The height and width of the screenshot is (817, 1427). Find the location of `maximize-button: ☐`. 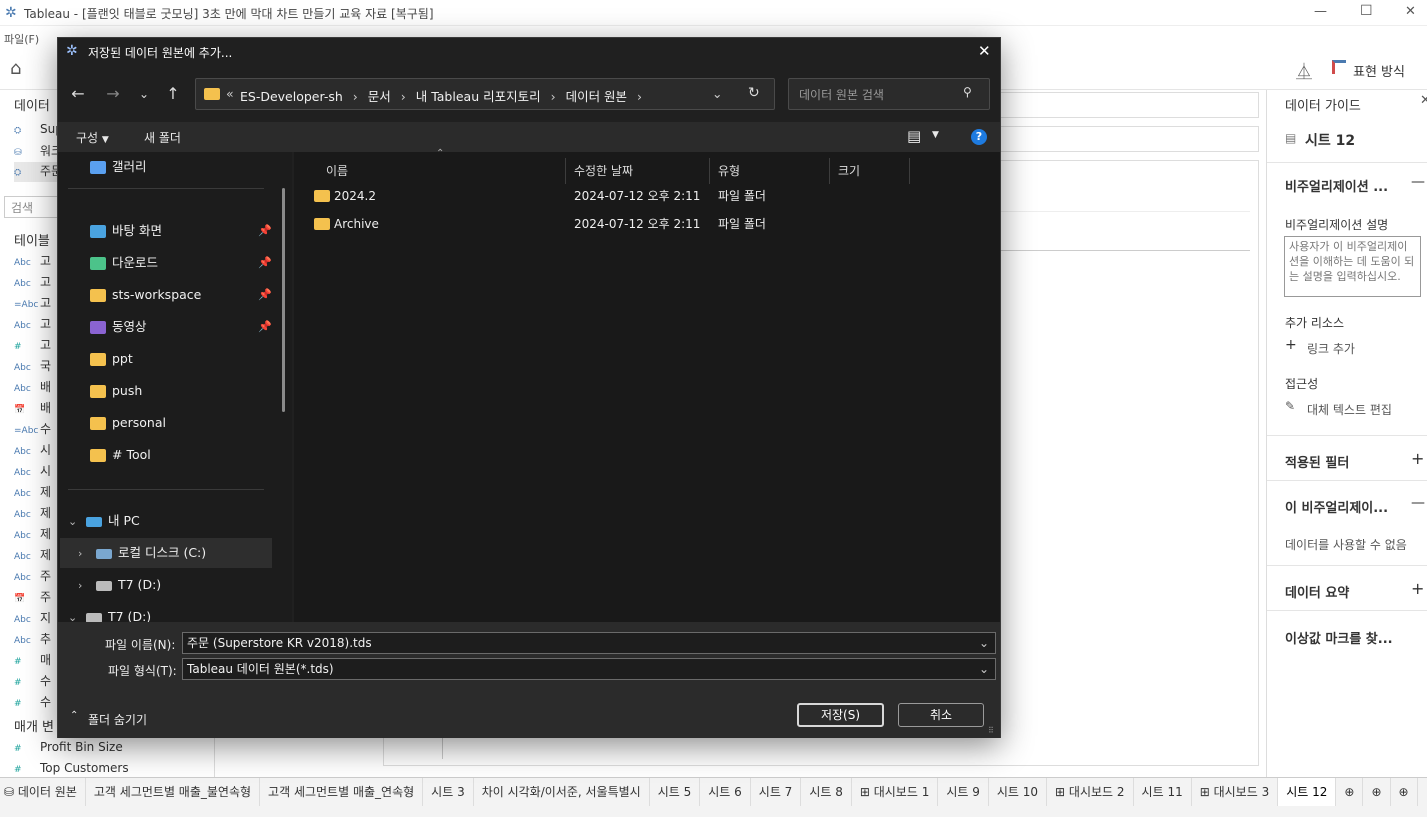

maximize-button: ☐ is located at coordinates (1366, 11).